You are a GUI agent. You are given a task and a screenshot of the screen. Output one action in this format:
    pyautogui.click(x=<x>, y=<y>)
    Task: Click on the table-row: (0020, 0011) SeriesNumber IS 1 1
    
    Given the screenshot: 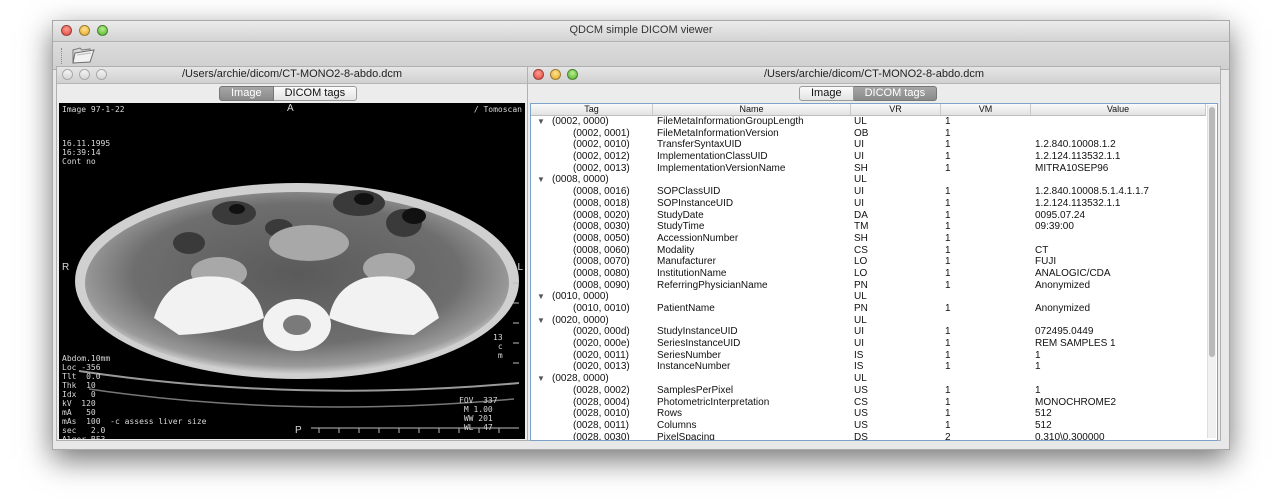 What is the action you would take?
    pyautogui.click(x=868, y=356)
    